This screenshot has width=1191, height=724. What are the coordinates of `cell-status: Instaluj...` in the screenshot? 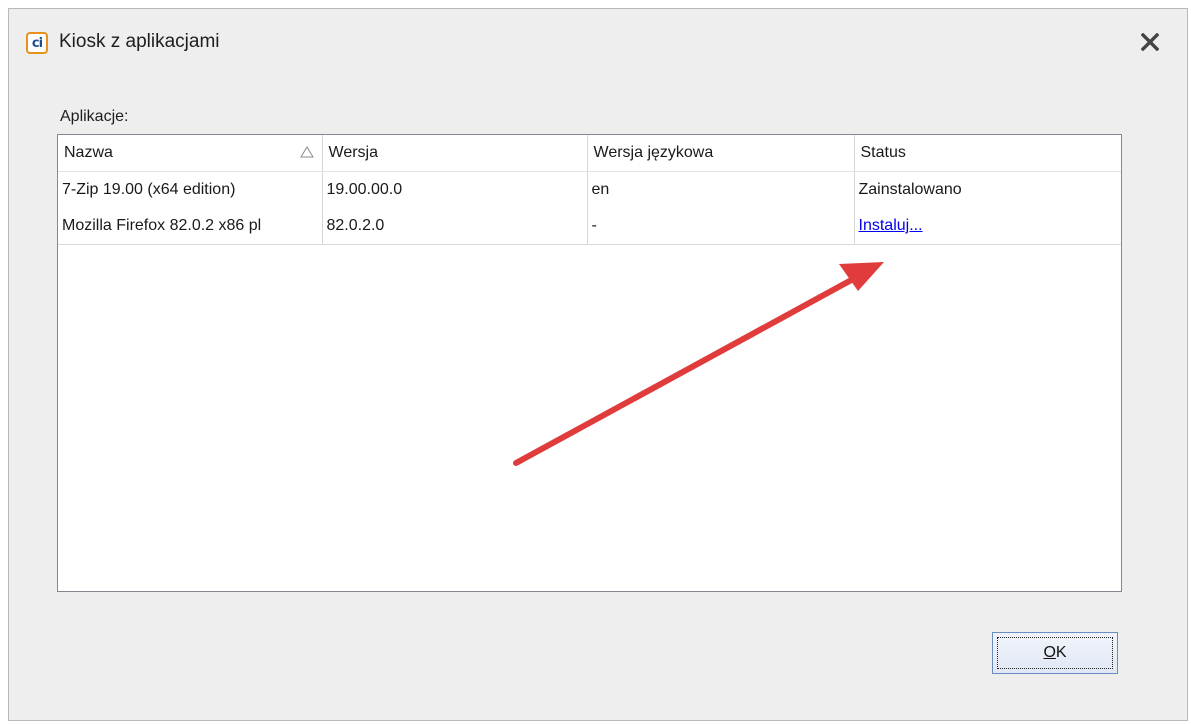 It's located at (987, 226).